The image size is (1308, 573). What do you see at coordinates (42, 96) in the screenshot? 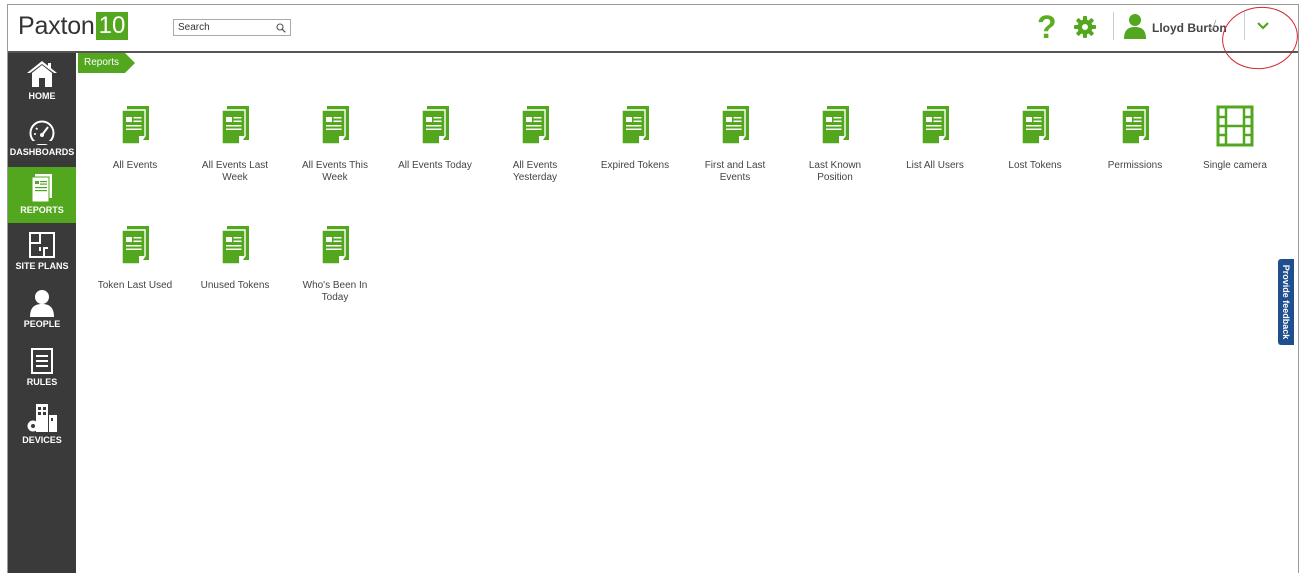
I see `sidebar-item-label: HOME` at bounding box center [42, 96].